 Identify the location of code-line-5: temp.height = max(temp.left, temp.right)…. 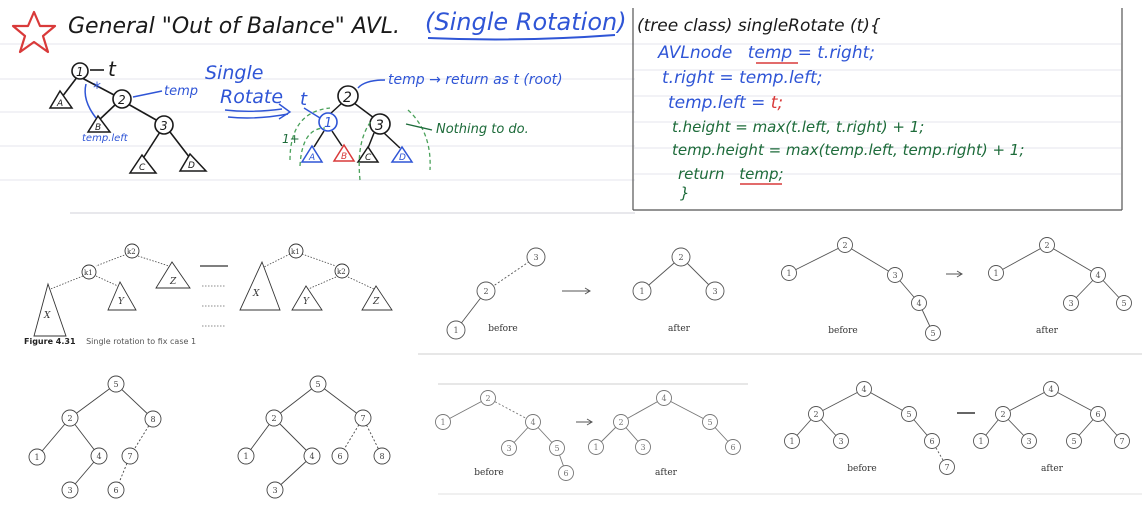
(848, 150).